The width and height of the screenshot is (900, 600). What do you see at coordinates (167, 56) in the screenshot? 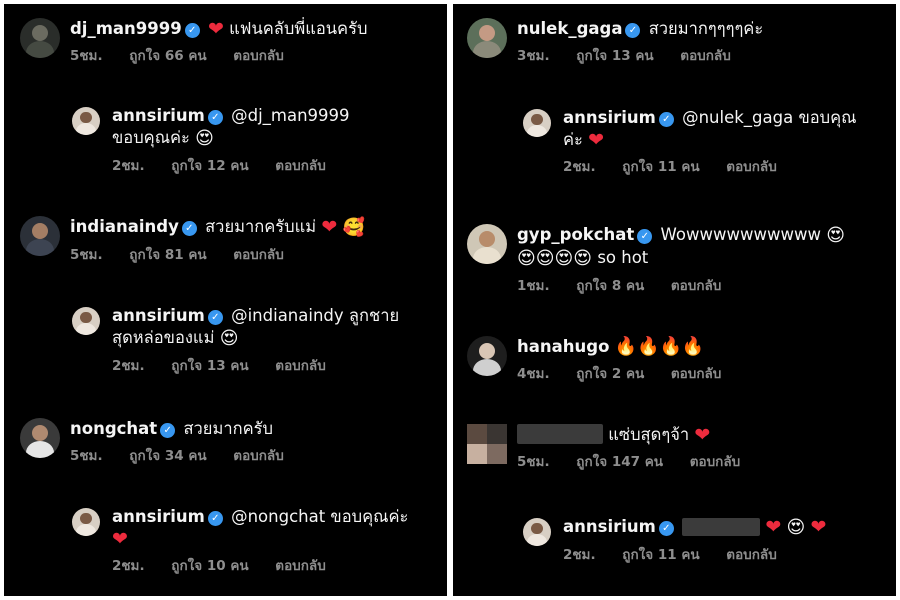
I see `like-count: ถูกใจ 66 คน` at bounding box center [167, 56].